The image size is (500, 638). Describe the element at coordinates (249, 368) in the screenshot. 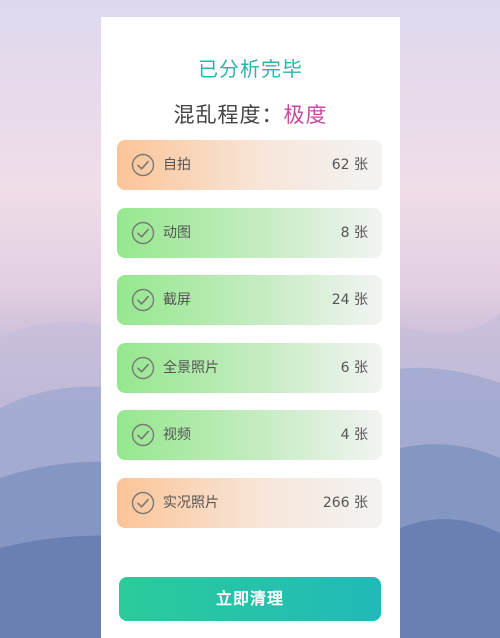

I see `category-row-panorama: 全景照片 6 张` at that location.